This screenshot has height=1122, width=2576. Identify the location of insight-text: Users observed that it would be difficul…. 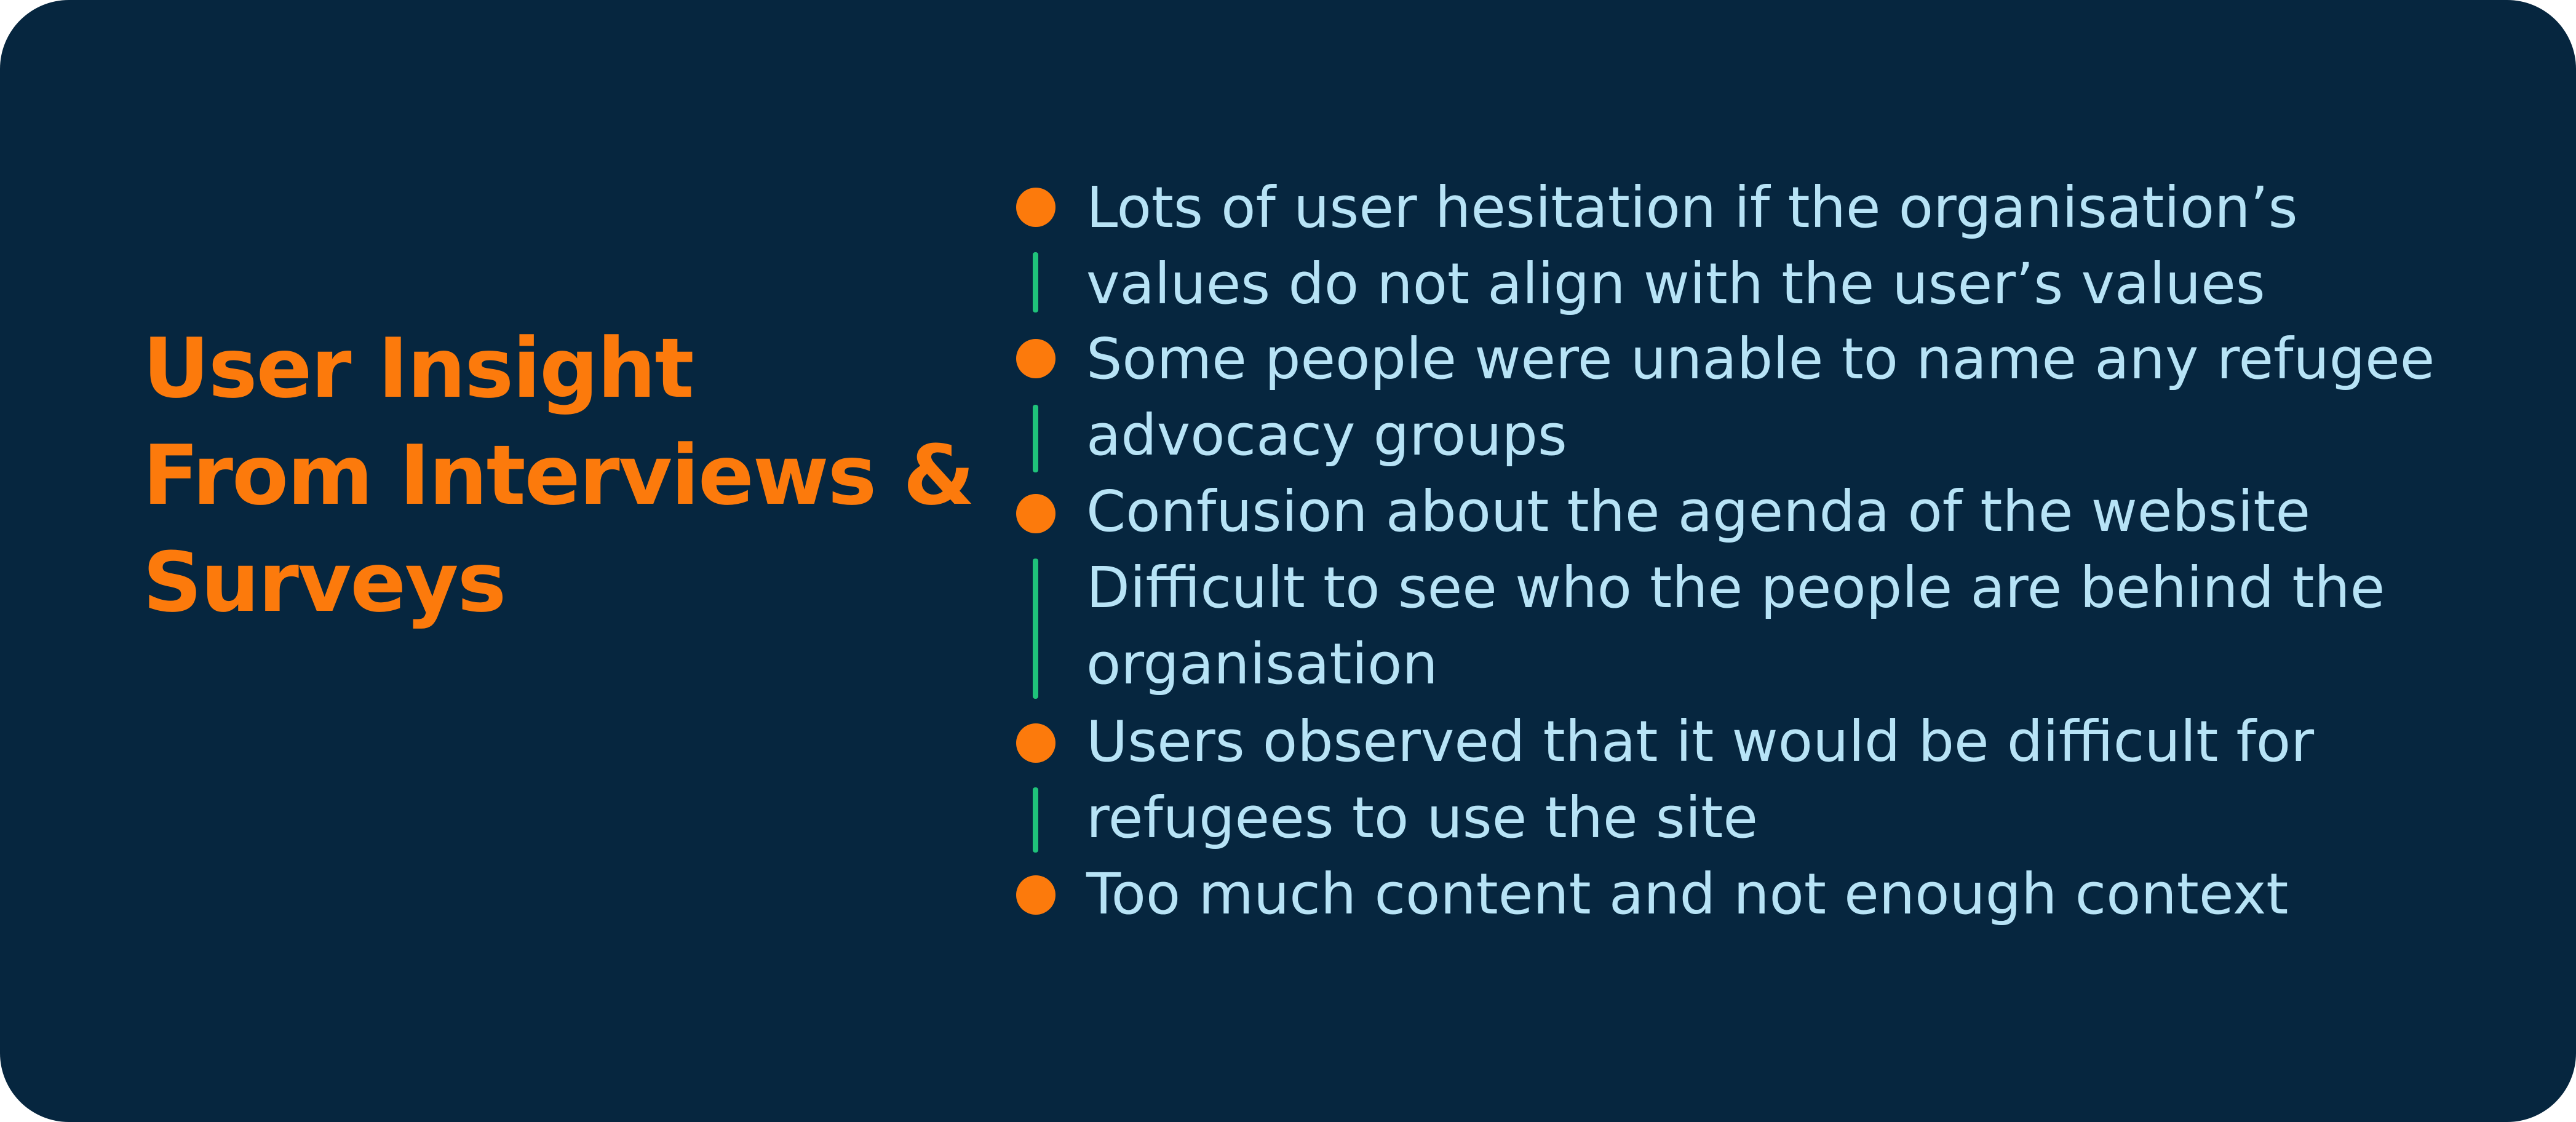
(1700, 742).